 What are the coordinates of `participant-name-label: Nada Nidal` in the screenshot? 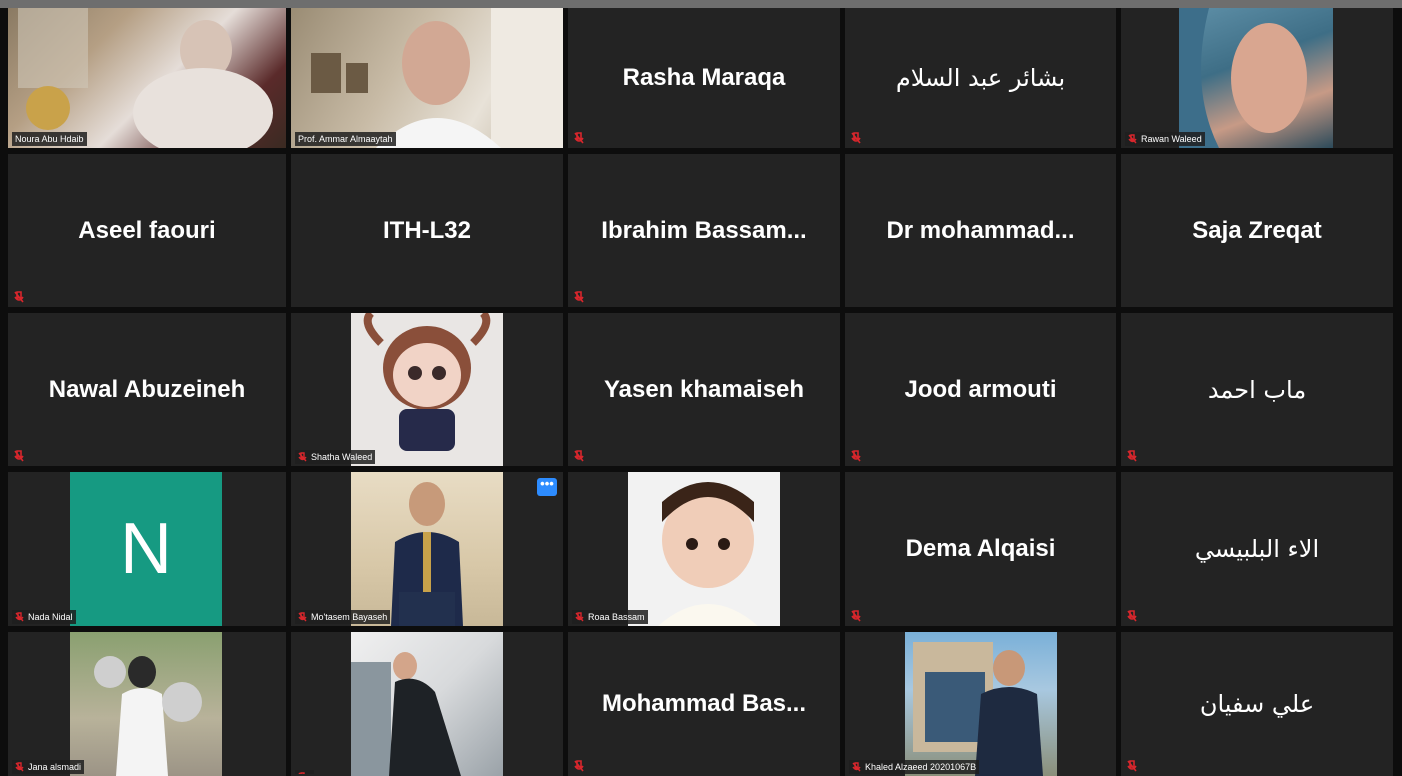 It's located at (44, 617).